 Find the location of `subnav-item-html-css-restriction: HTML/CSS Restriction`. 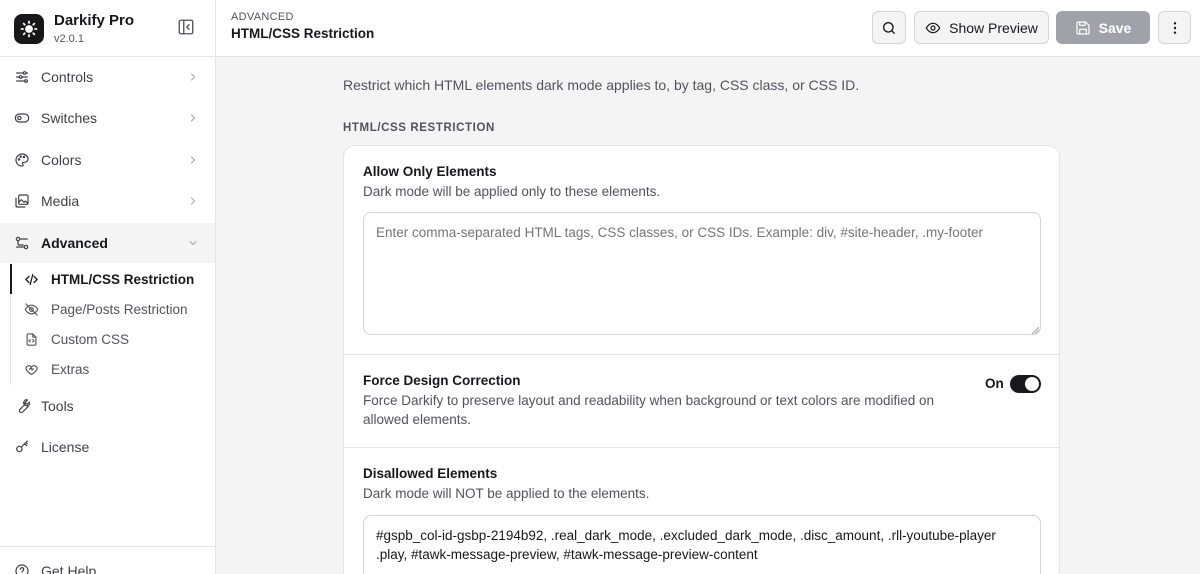

subnav-item-html-css-restriction: HTML/CSS Restriction is located at coordinates (110, 279).